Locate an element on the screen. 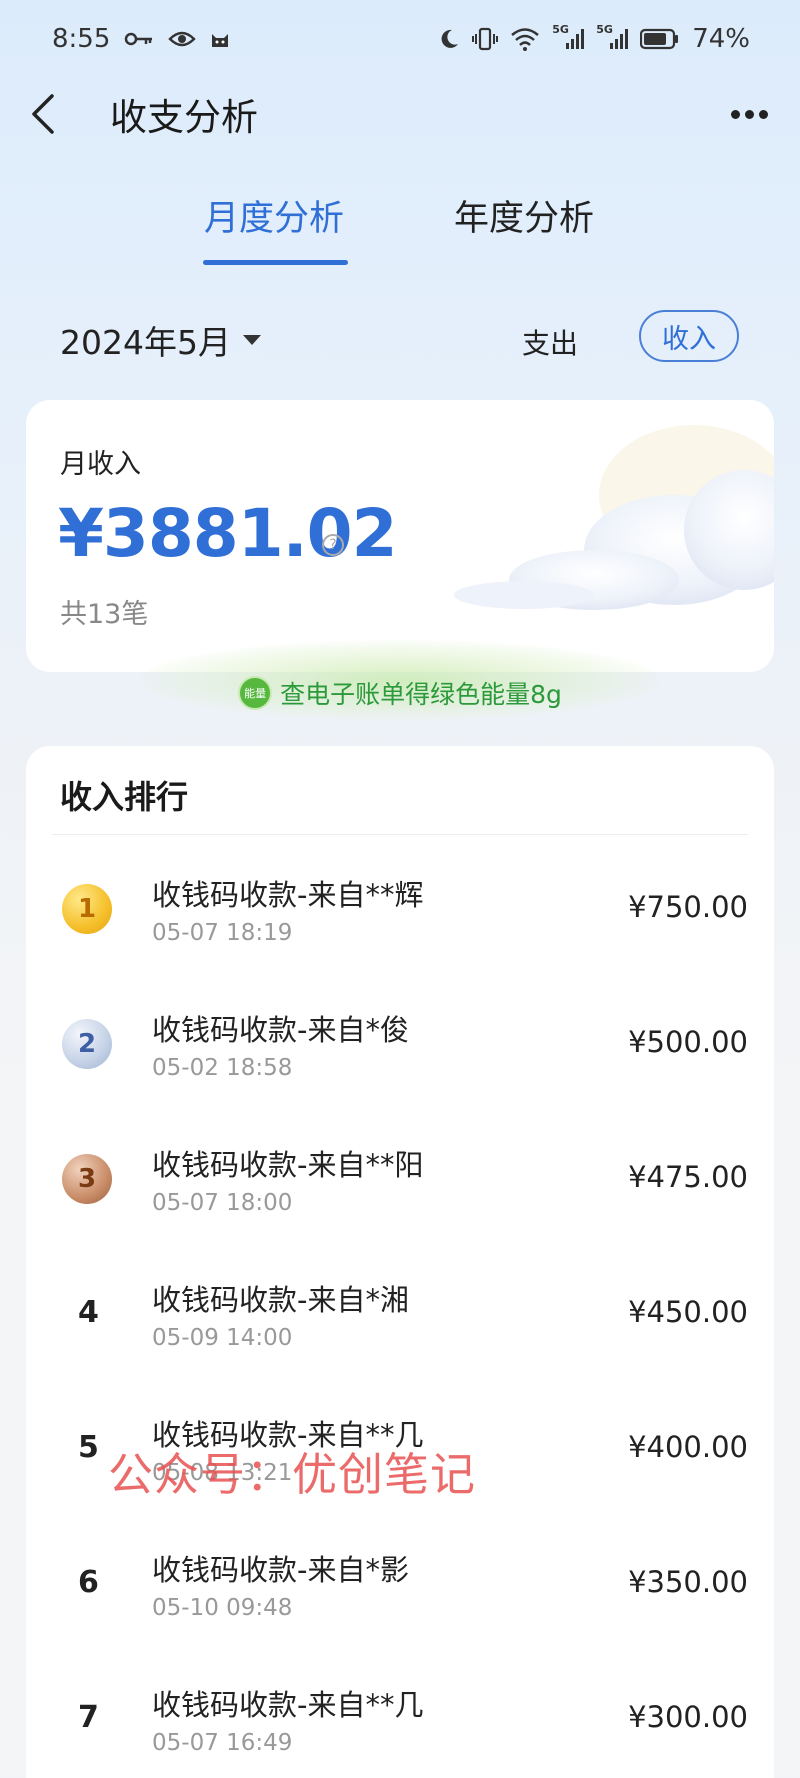 This screenshot has height=1778, width=800. signal-icon-1: 5G is located at coordinates (568, 37).